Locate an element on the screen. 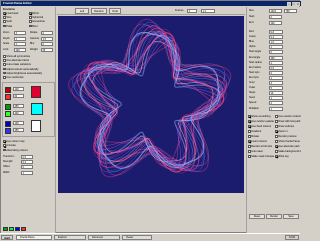 The width and height of the screenshot is (320, 241). palette-value-1: 64 is located at coordinates (18, 96).